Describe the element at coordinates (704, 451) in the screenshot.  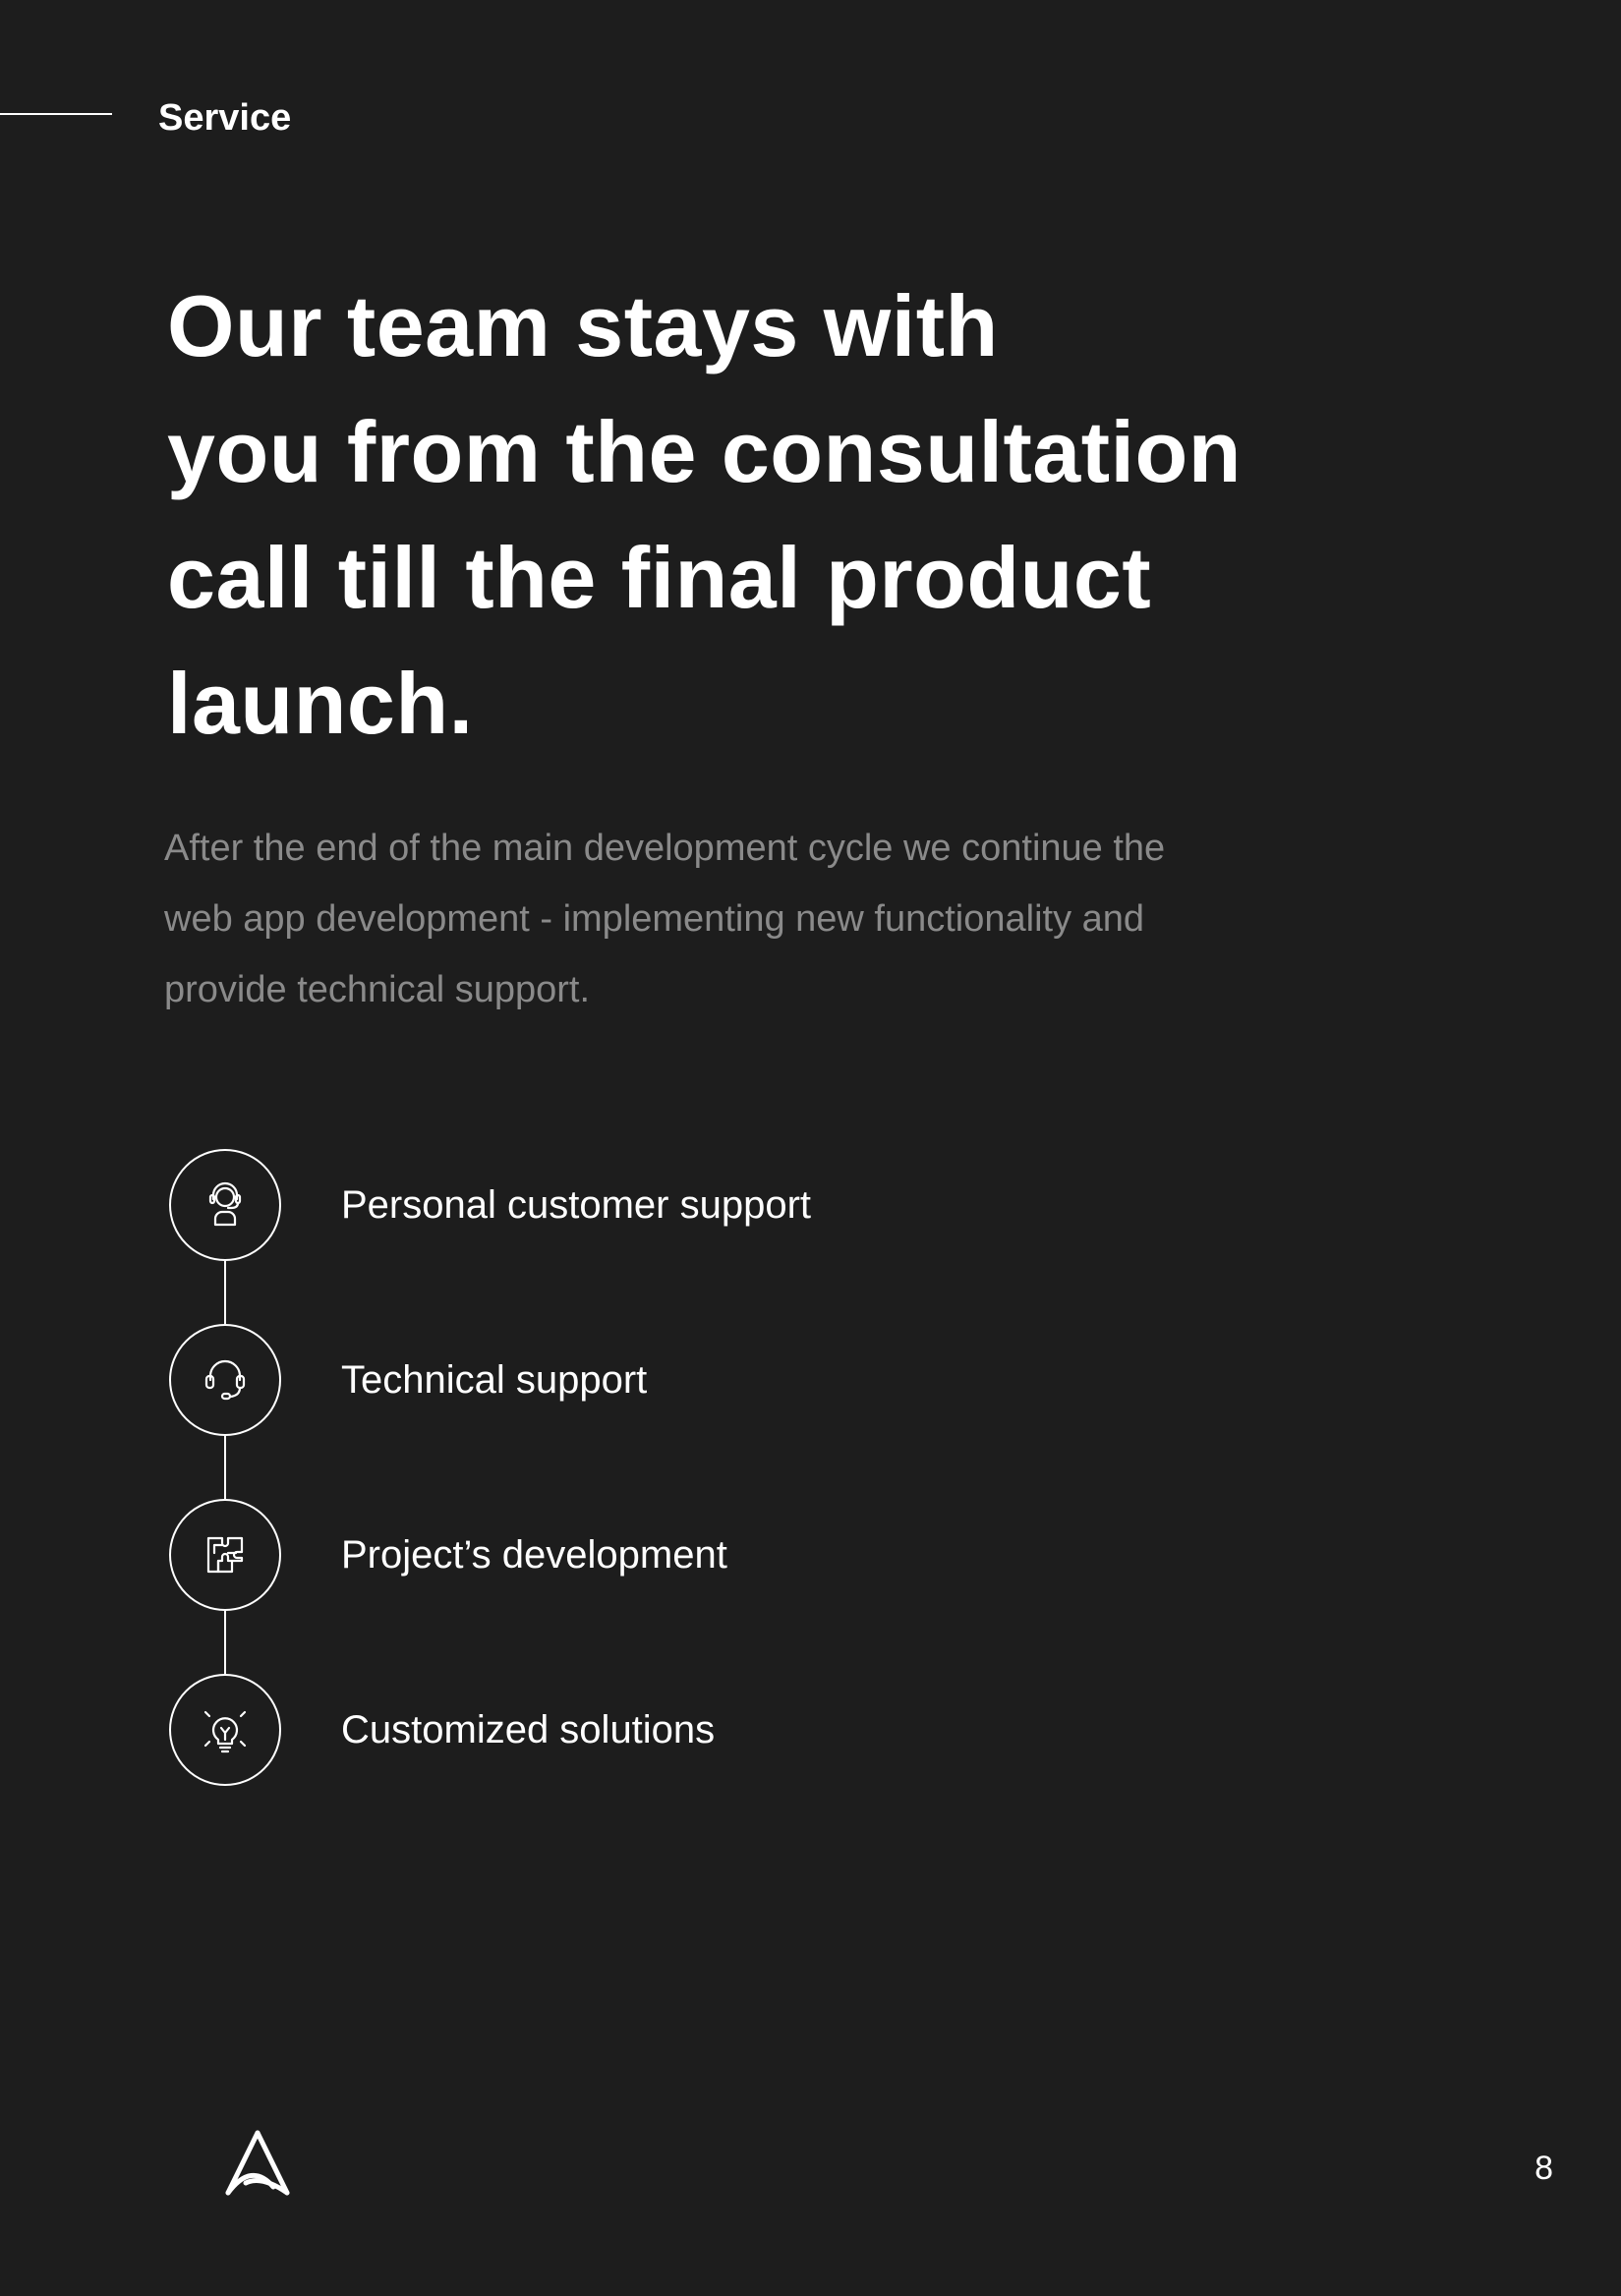
I see `headline-line: you from the consultation` at that location.